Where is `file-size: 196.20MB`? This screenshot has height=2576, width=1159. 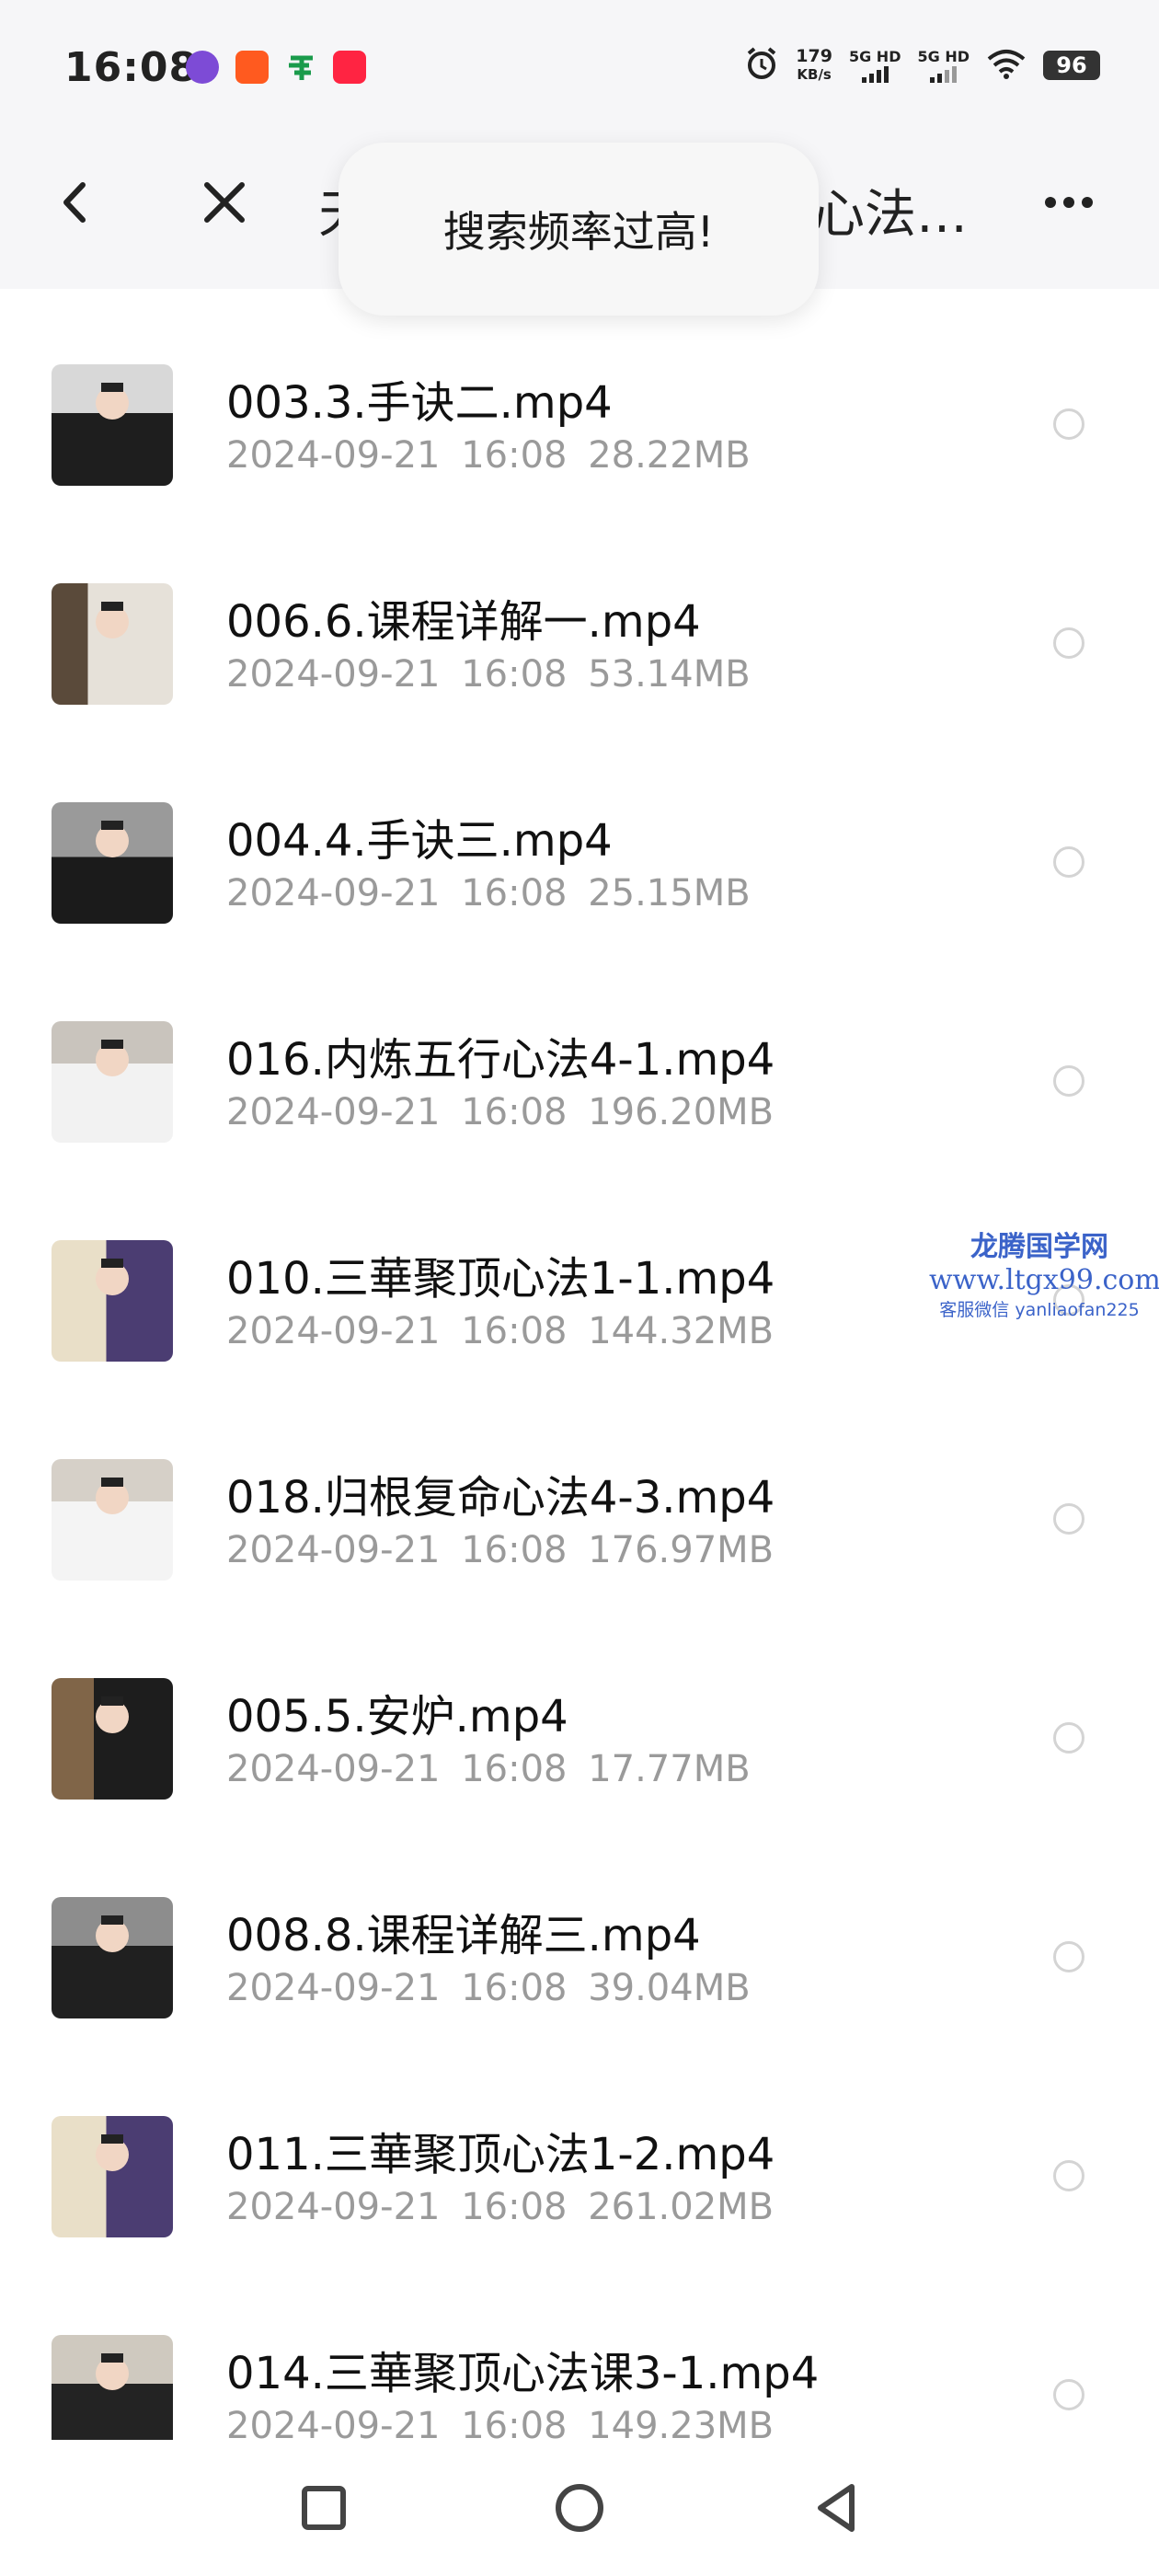 file-size: 196.20MB is located at coordinates (681, 1112).